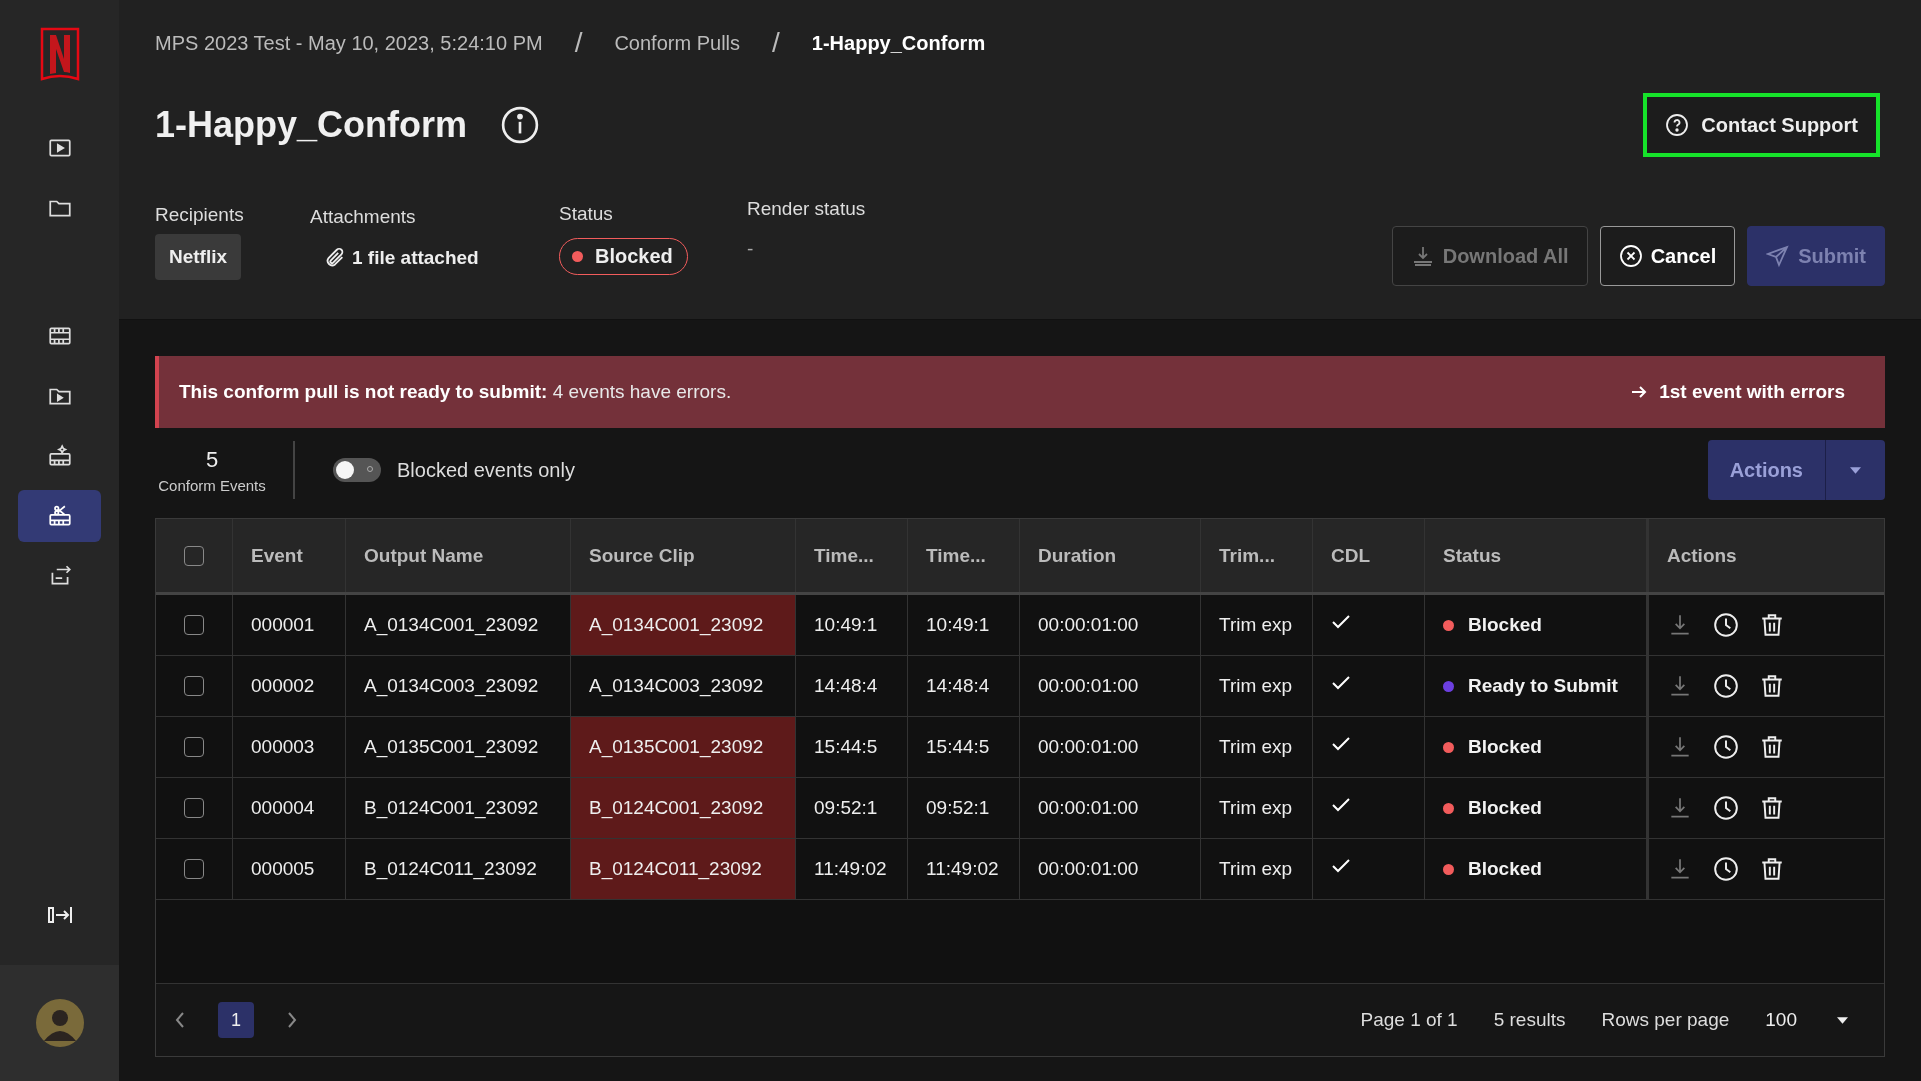 This screenshot has height=1081, width=1921. I want to click on error-cell: A_0135C001_23092, so click(683, 747).